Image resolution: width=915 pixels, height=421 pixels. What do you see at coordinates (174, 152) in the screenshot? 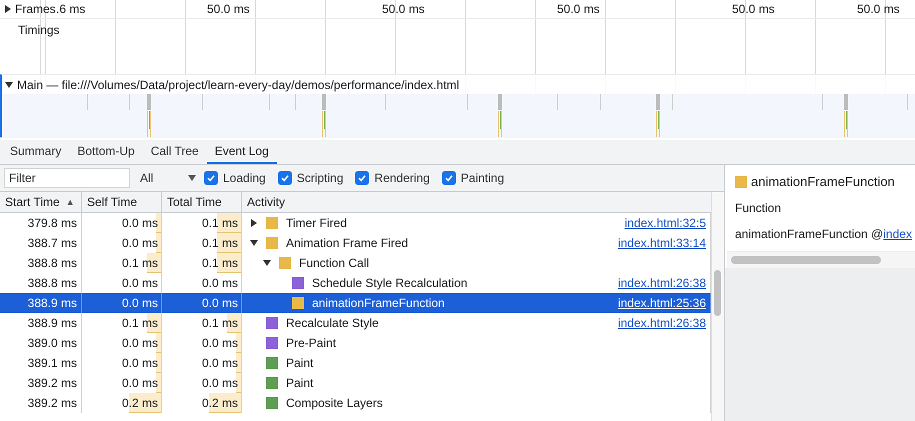
I see `tab: Call Tree` at bounding box center [174, 152].